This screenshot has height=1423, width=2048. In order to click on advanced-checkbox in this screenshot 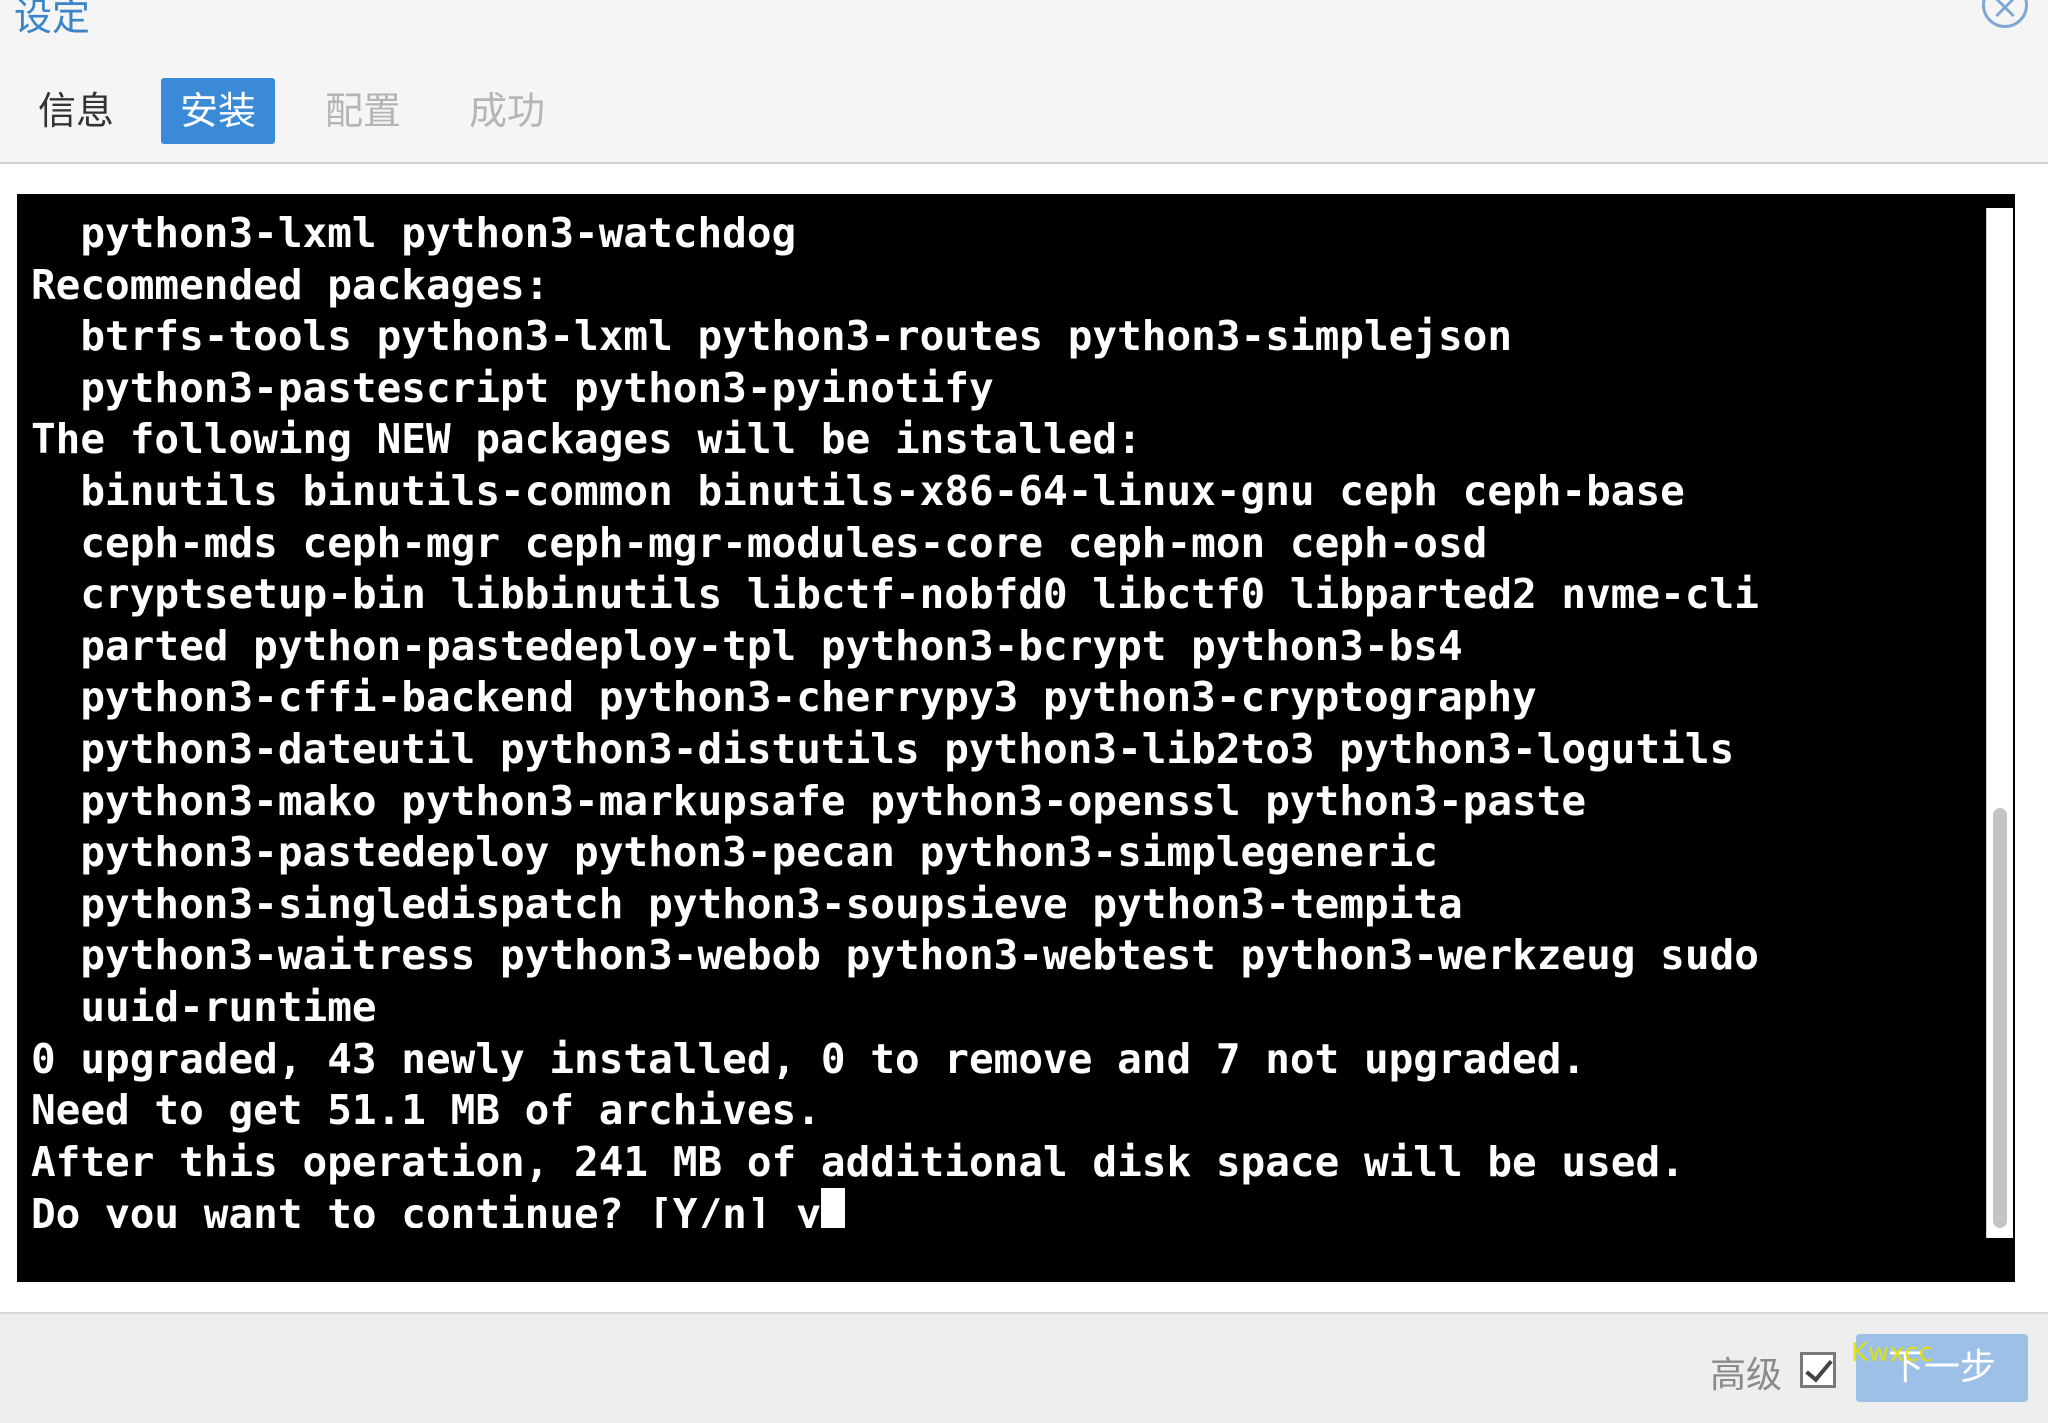, I will do `click(1818, 1370)`.